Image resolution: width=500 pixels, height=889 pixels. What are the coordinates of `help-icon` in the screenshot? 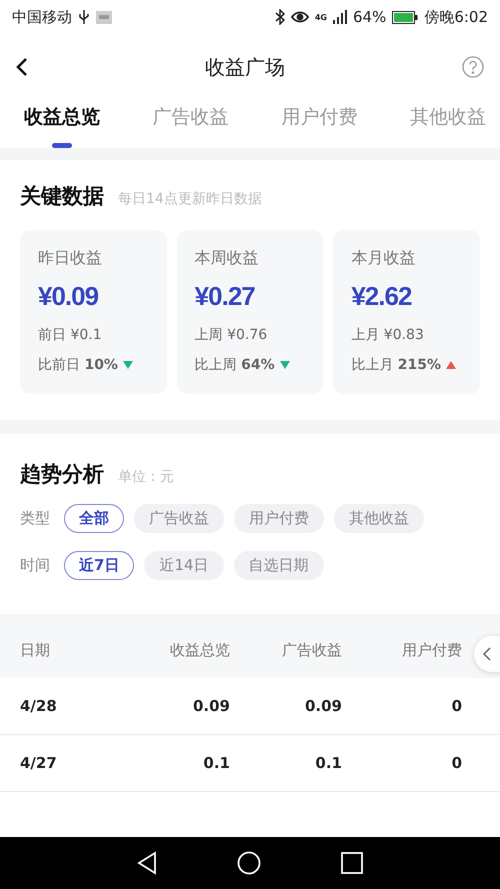 It's located at (473, 67).